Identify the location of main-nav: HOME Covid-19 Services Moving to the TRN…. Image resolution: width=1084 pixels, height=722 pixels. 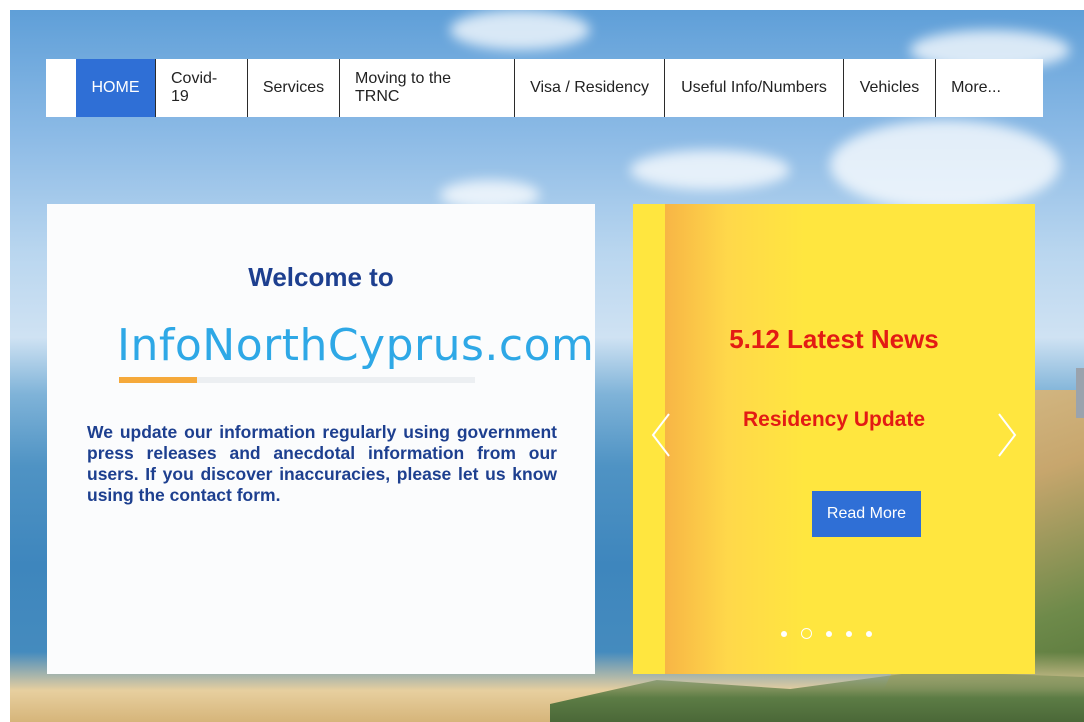
(544, 88).